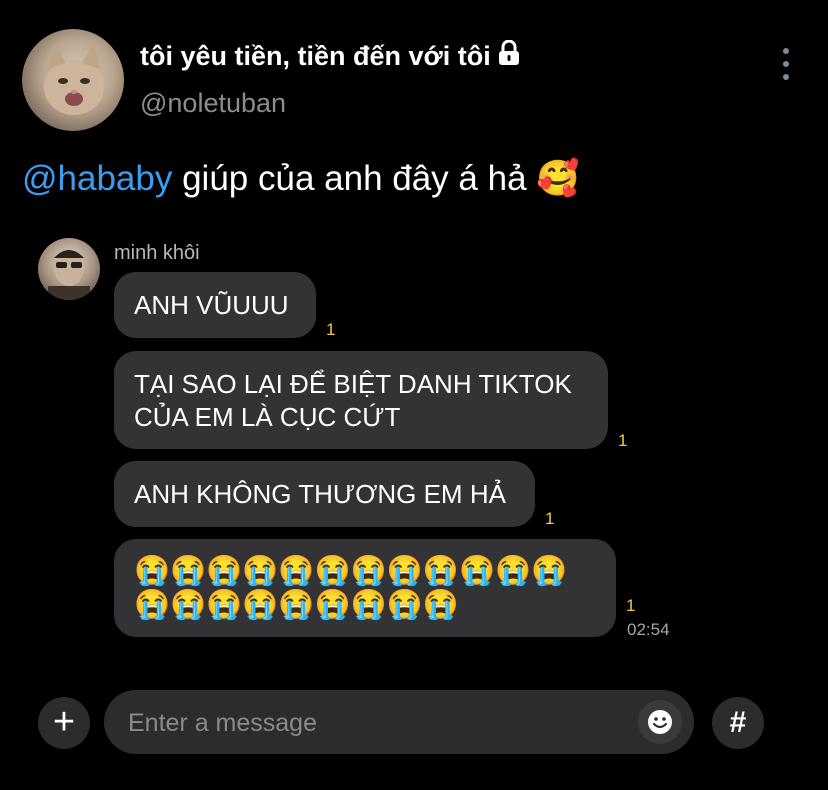 Image resolution: width=828 pixels, height=790 pixels. What do you see at coordinates (365, 588) in the screenshot?
I see `message-bubble: 😭😭😭😭😭😭😭😭😭😭😭😭 😭😭😭😭😭😭😭😭😭` at bounding box center [365, 588].